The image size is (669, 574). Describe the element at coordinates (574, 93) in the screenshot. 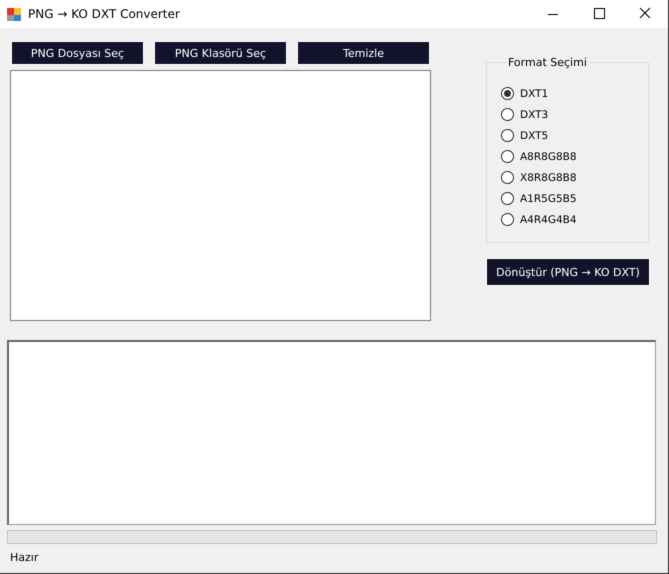

I see `format-option: DXT1` at that location.